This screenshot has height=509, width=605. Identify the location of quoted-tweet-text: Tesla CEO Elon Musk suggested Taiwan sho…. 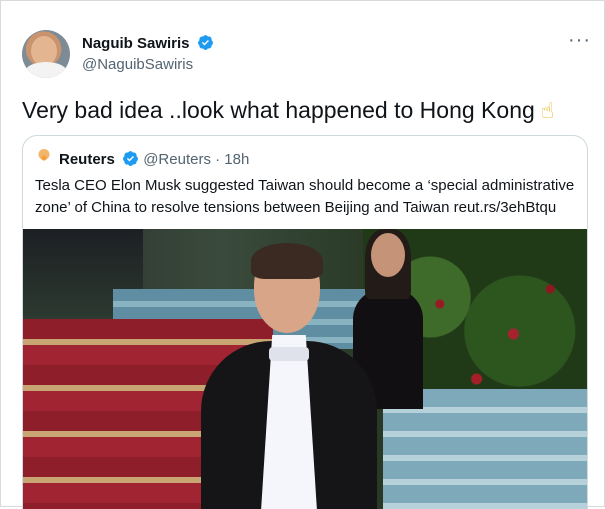
(309, 197).